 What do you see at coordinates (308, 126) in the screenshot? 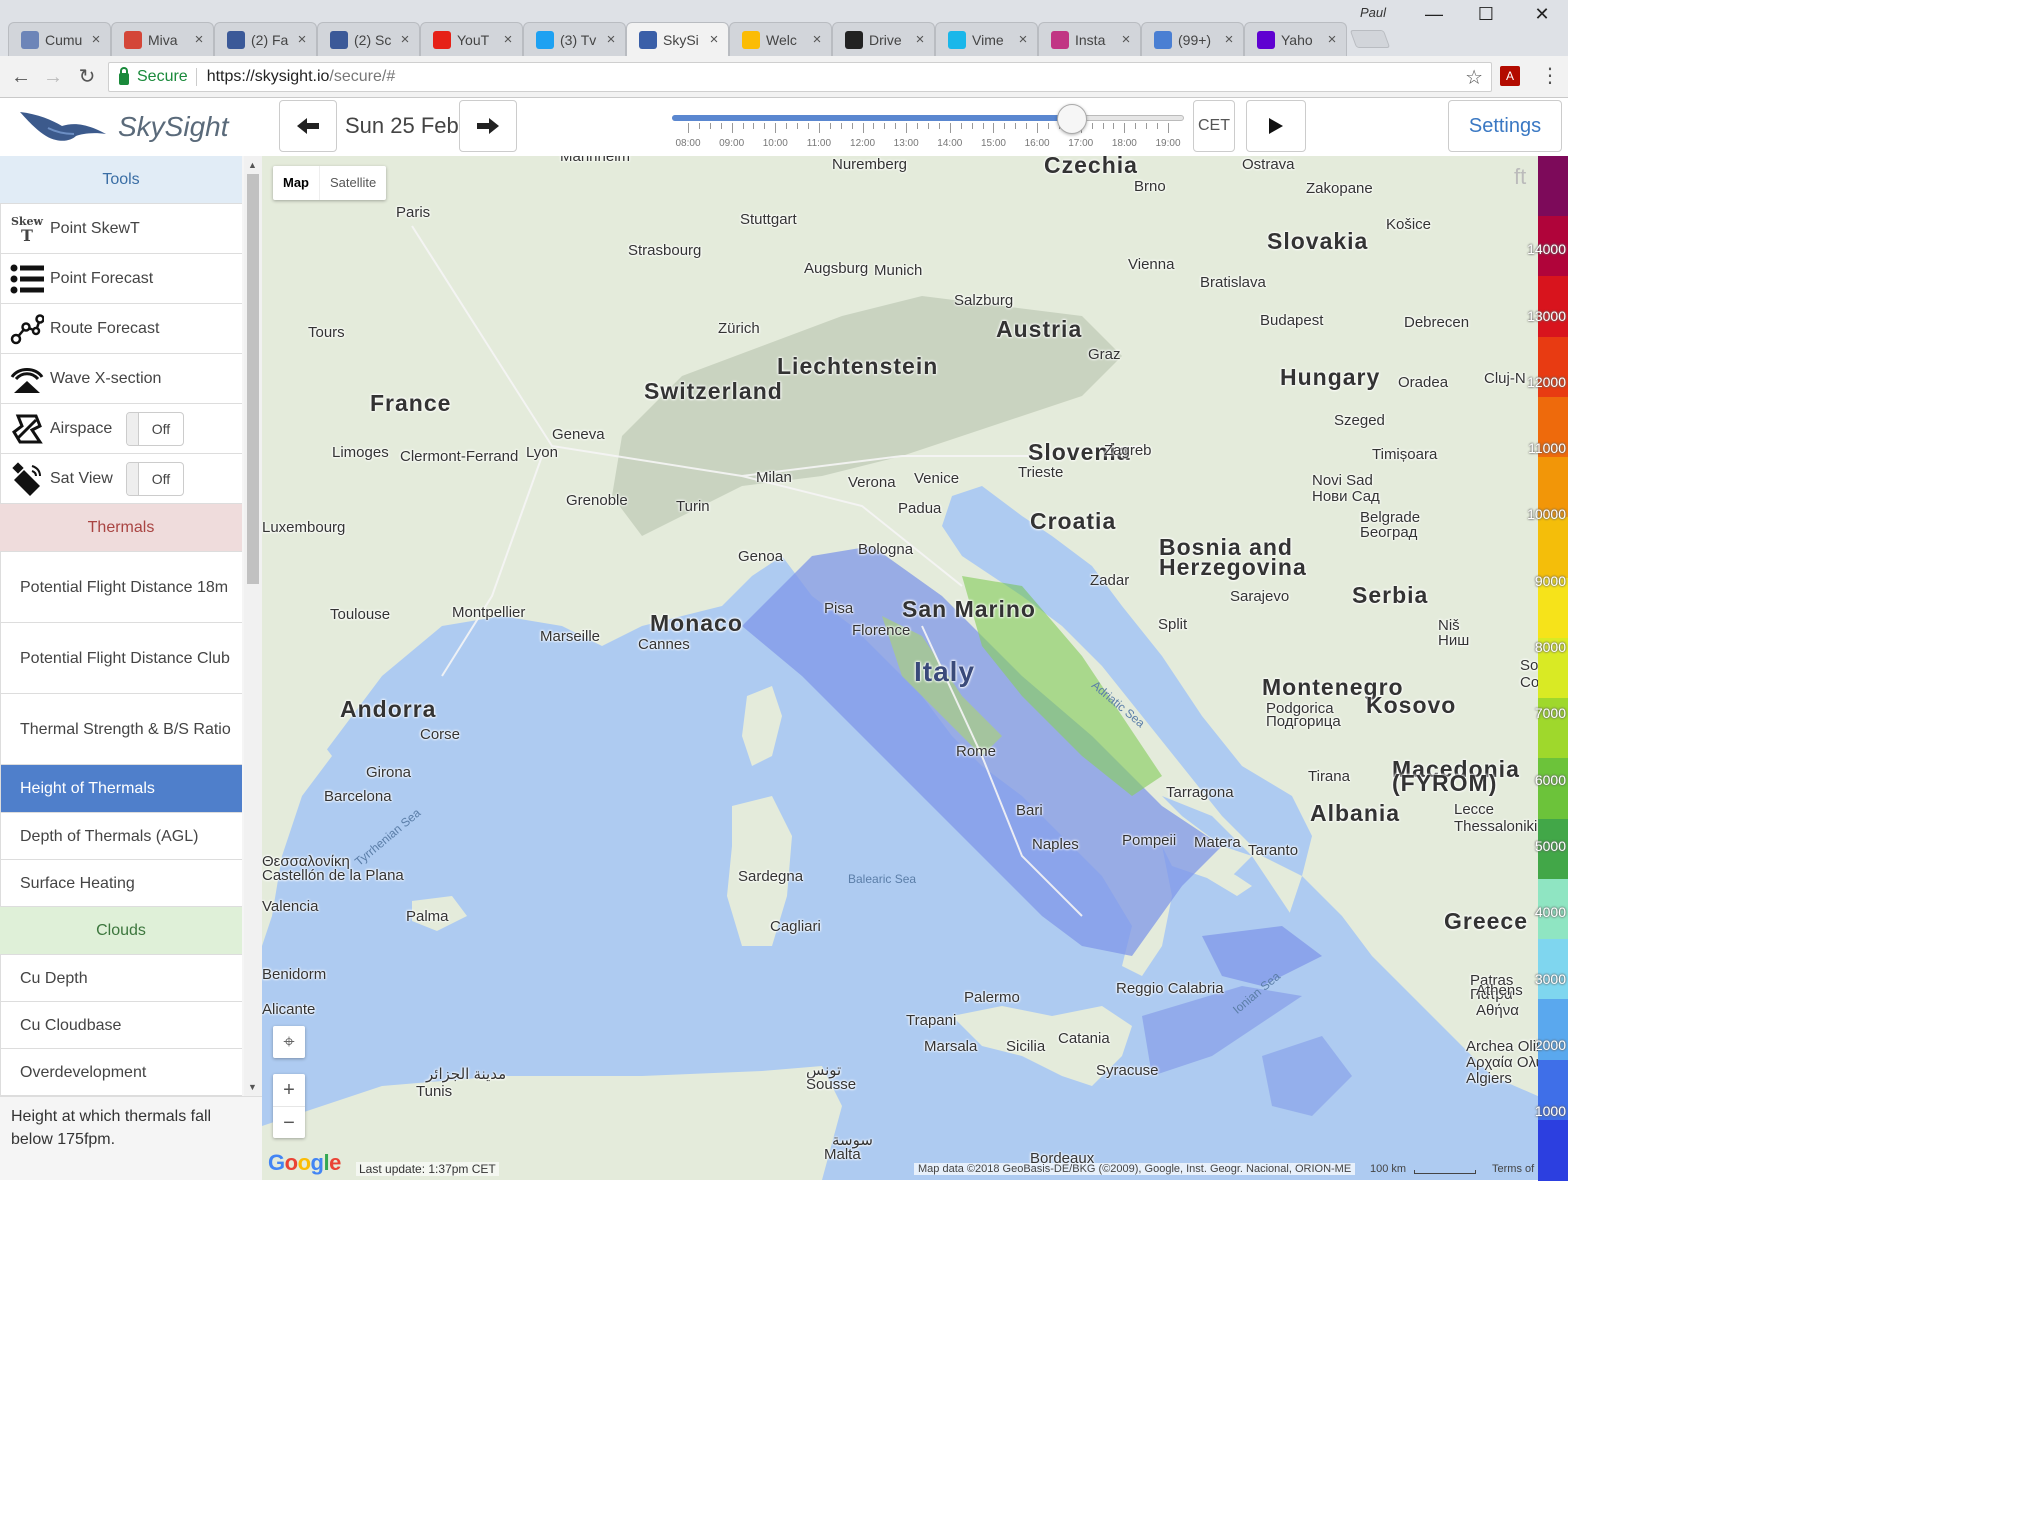
I see `previous-day-button` at bounding box center [308, 126].